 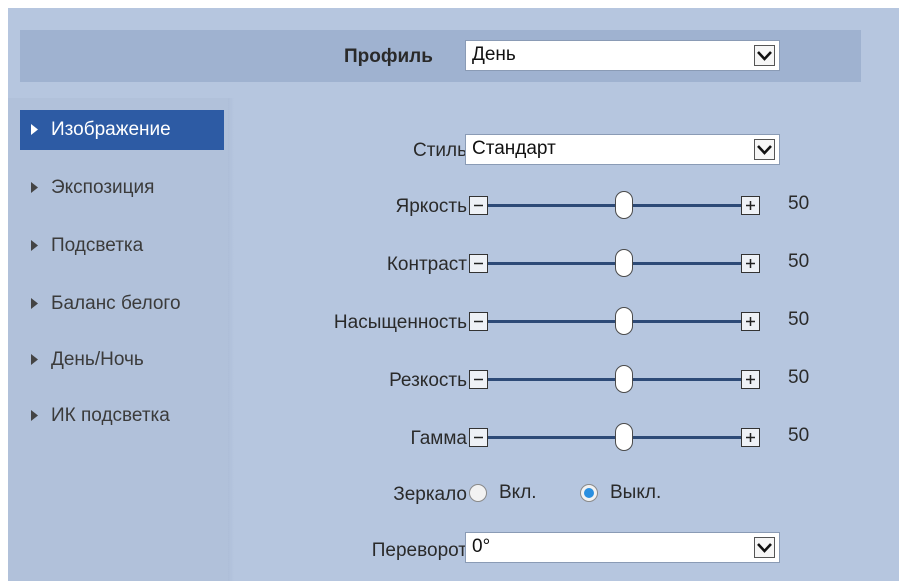 What do you see at coordinates (799, 377) in the screenshot?
I see `sharpness-value: 50` at bounding box center [799, 377].